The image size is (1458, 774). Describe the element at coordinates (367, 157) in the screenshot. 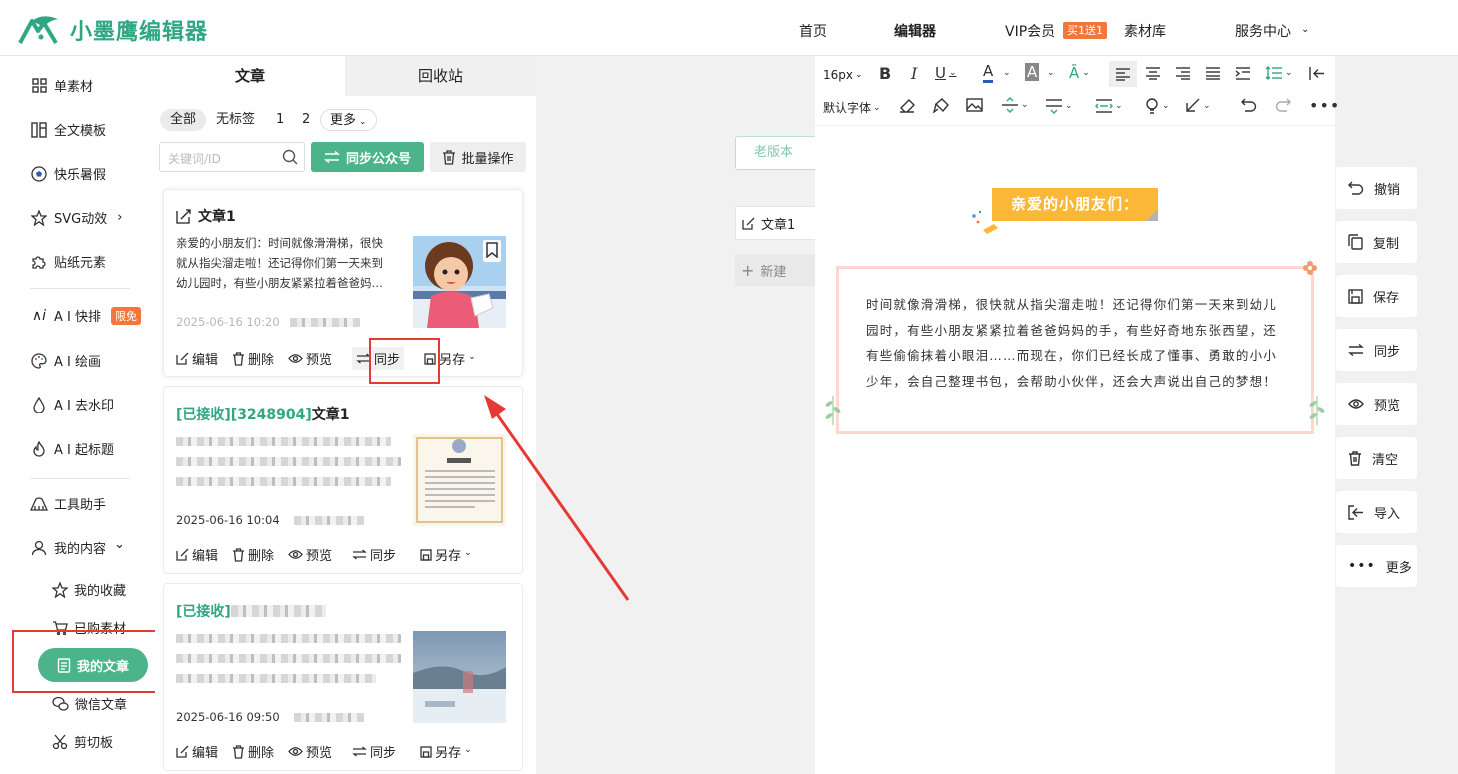

I see `sync-official-account-button: 同步公众号` at that location.